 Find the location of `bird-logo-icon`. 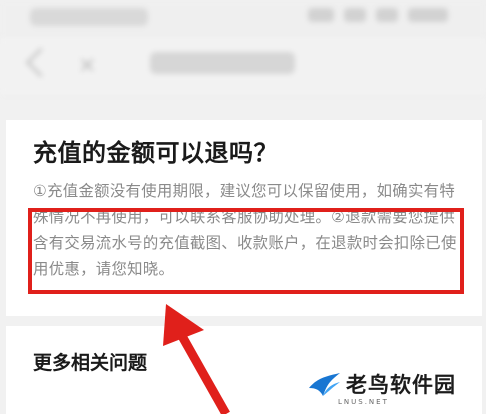

bird-logo-icon is located at coordinates (324, 384).